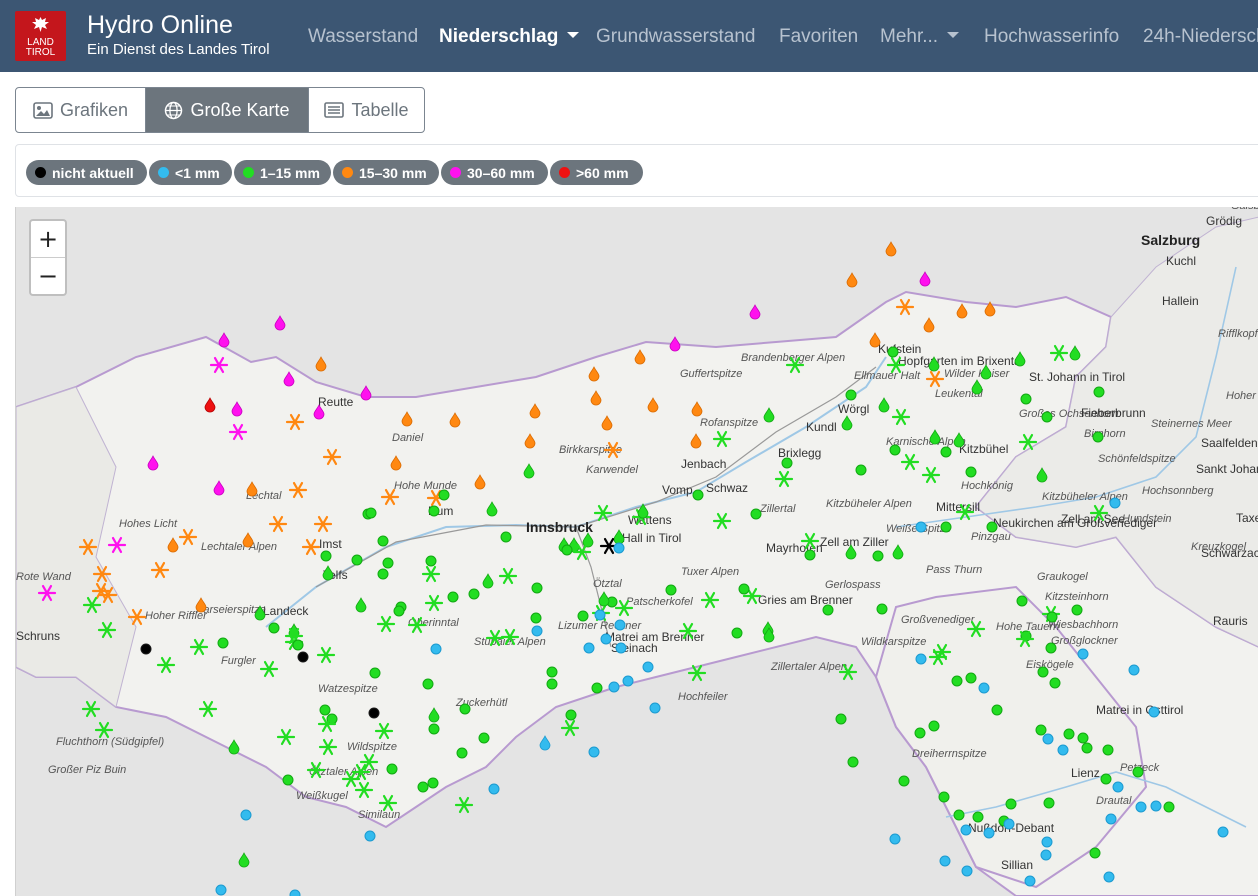 This screenshot has width=1258, height=896. What do you see at coordinates (363, 39) in the screenshot?
I see `nav-wasserstand: Wasserstand` at bounding box center [363, 39].